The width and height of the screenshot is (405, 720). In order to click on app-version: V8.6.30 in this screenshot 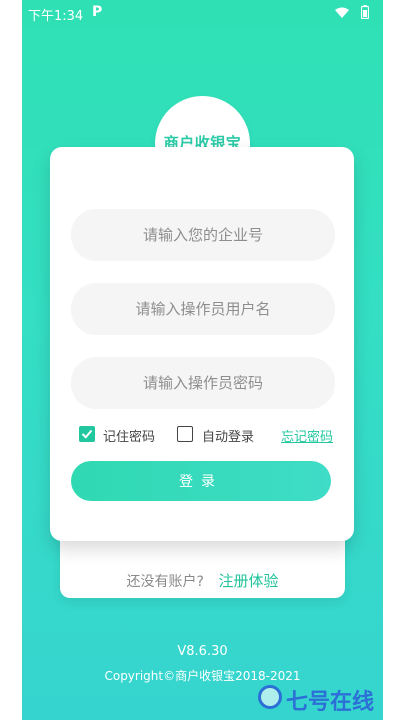, I will do `click(202, 651)`.